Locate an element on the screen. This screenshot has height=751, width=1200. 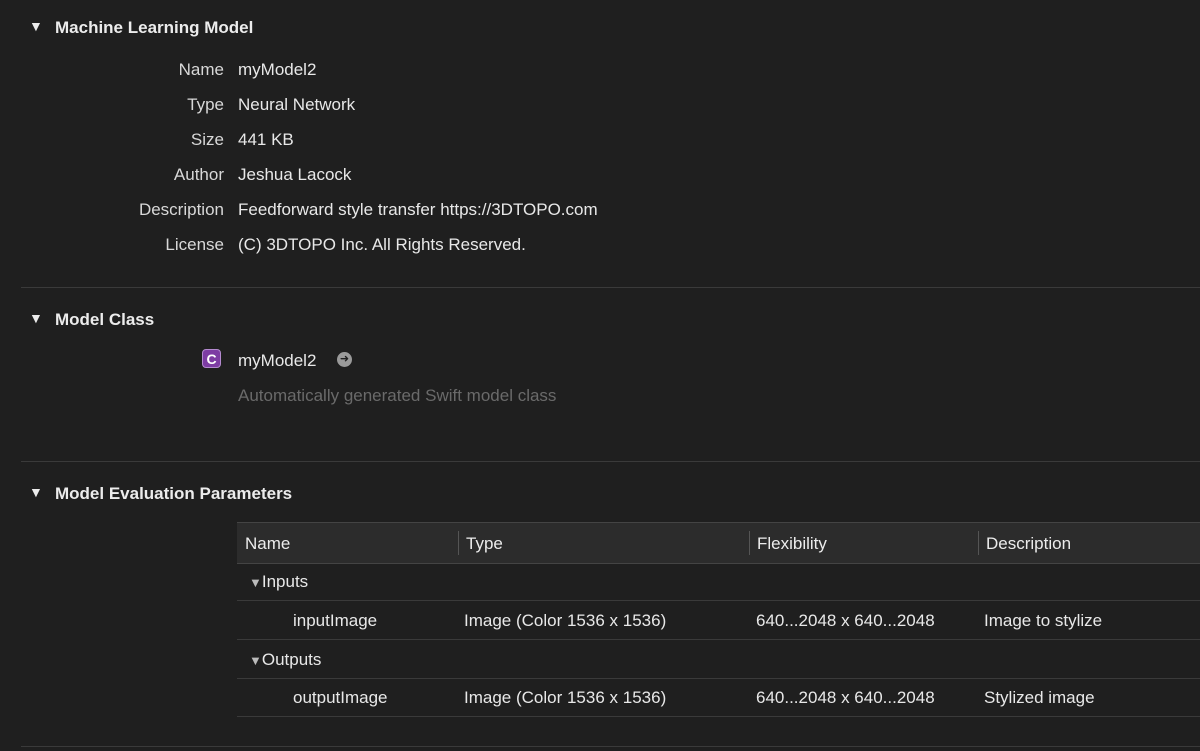
swift-class-icon: C is located at coordinates (211, 358).